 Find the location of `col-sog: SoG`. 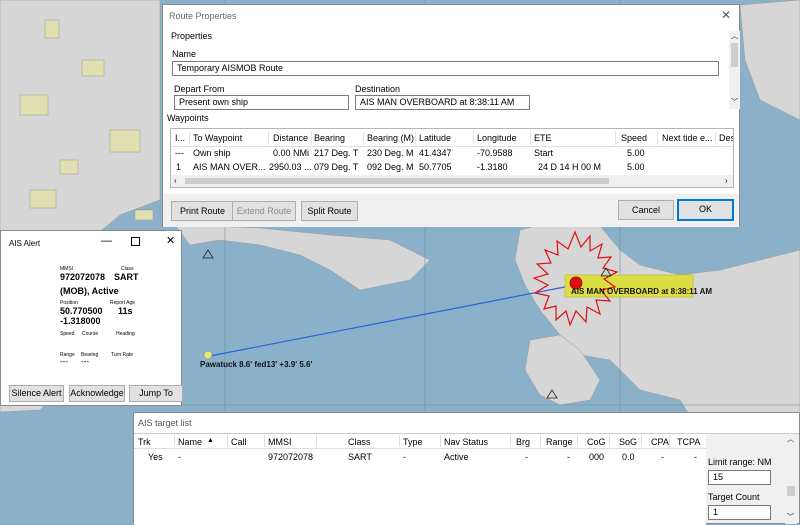

col-sog: SoG is located at coordinates (628, 442).